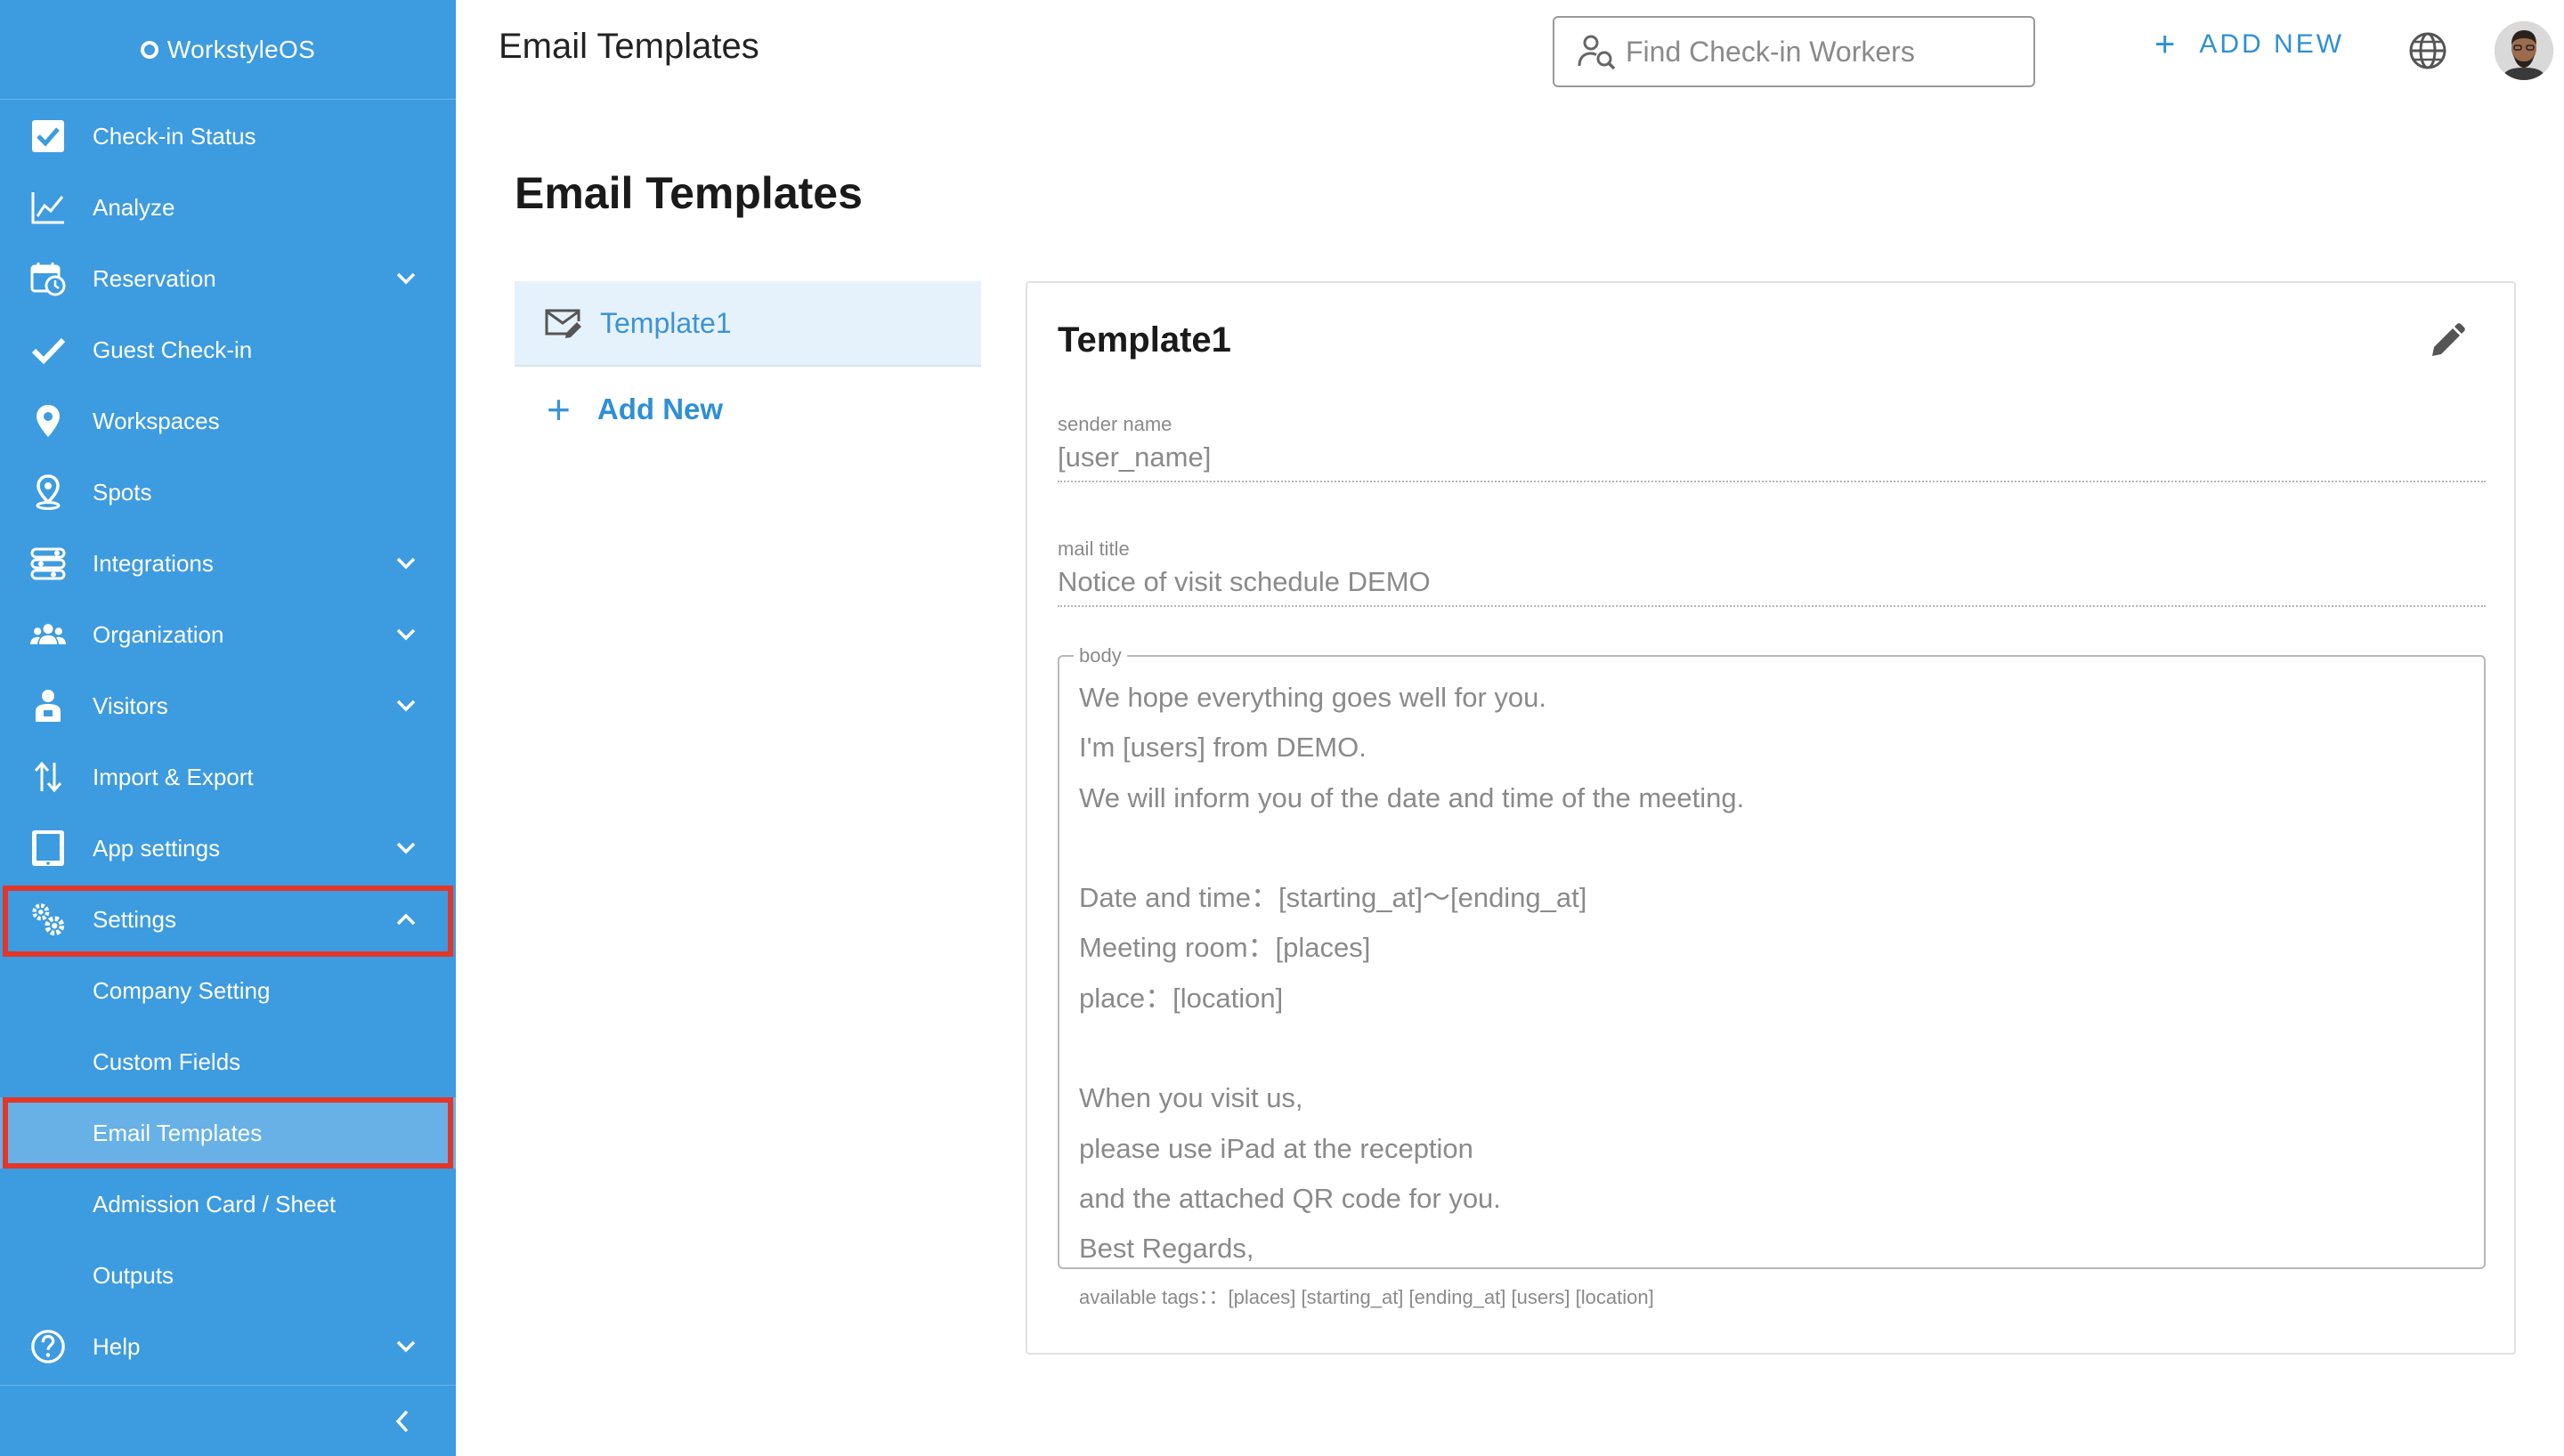 The width and height of the screenshot is (2564, 1456). What do you see at coordinates (1094, 549) in the screenshot?
I see `mail-title-label: mail title` at bounding box center [1094, 549].